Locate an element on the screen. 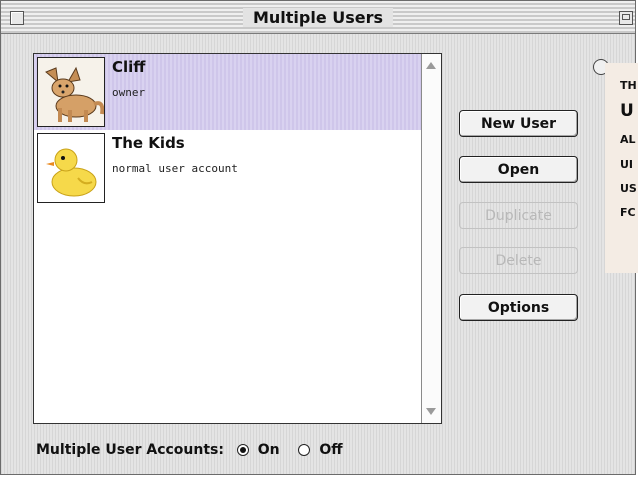 The height and width of the screenshot is (477, 638). radio-on is located at coordinates (242, 450).